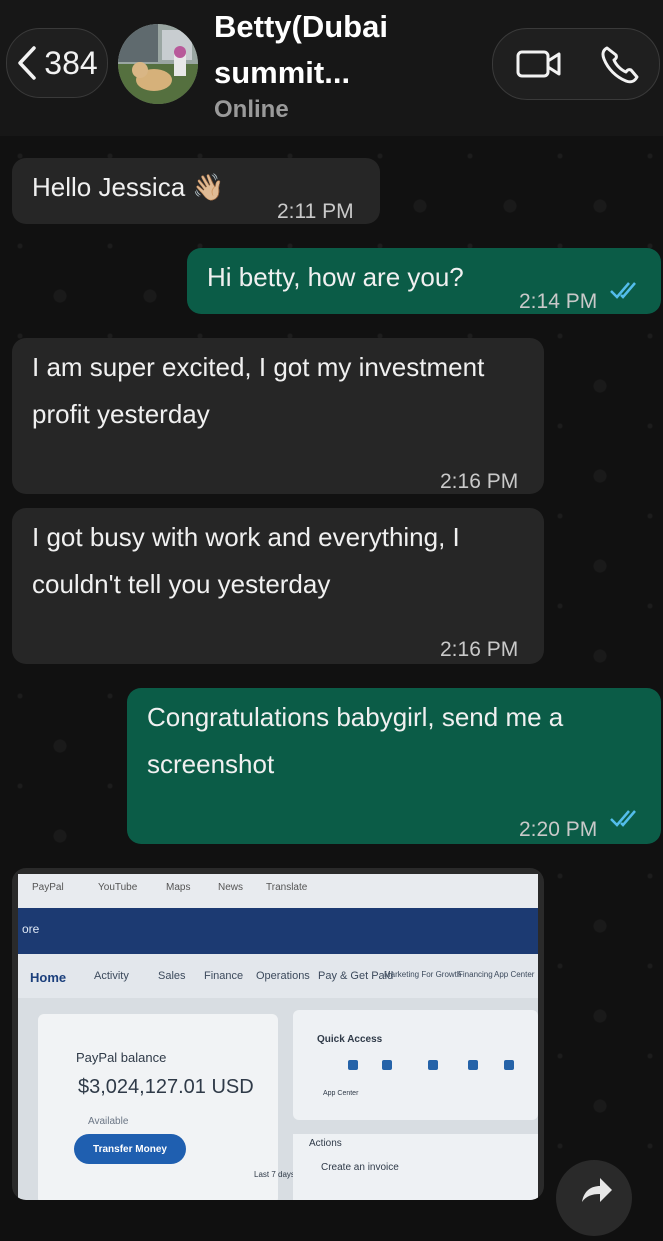 This screenshot has height=1241, width=663. I want to click on menu-app-center: App Center, so click(514, 974).